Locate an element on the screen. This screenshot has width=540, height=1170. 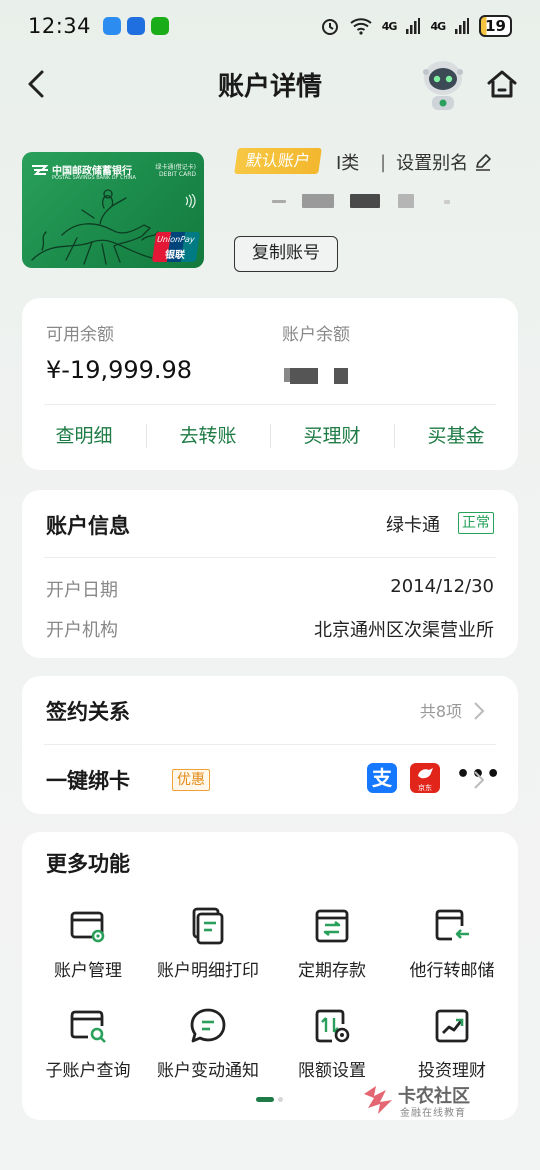
sign-relations-panel: 签约关系 共8项 一键绑卡 优惠 支 京东 ••• is located at coordinates (270, 745).